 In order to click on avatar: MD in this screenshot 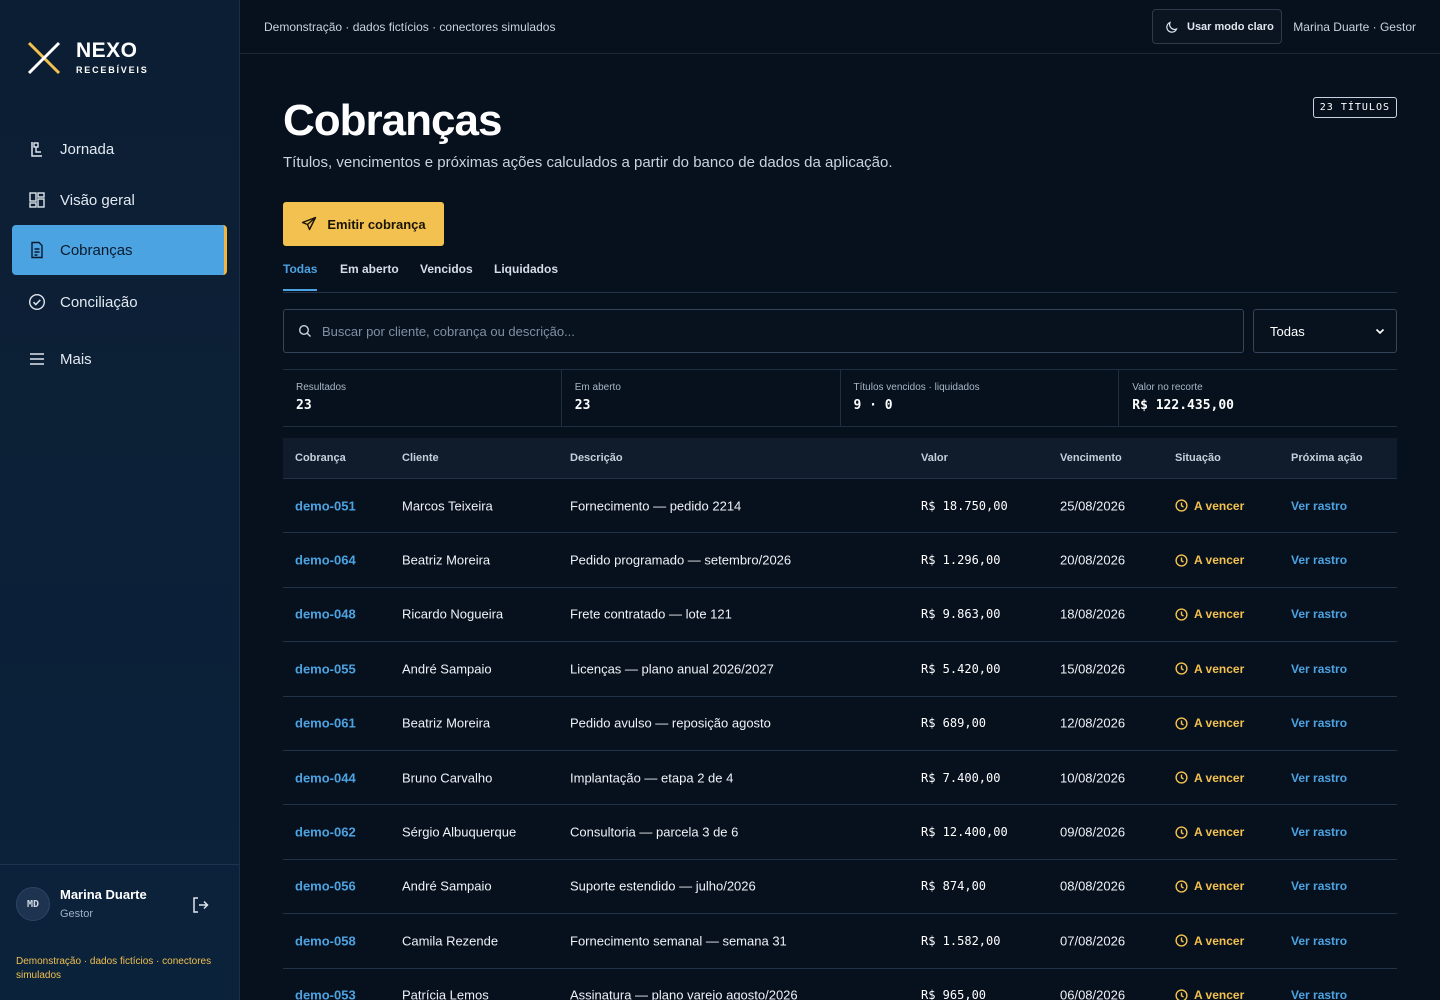, I will do `click(33, 904)`.